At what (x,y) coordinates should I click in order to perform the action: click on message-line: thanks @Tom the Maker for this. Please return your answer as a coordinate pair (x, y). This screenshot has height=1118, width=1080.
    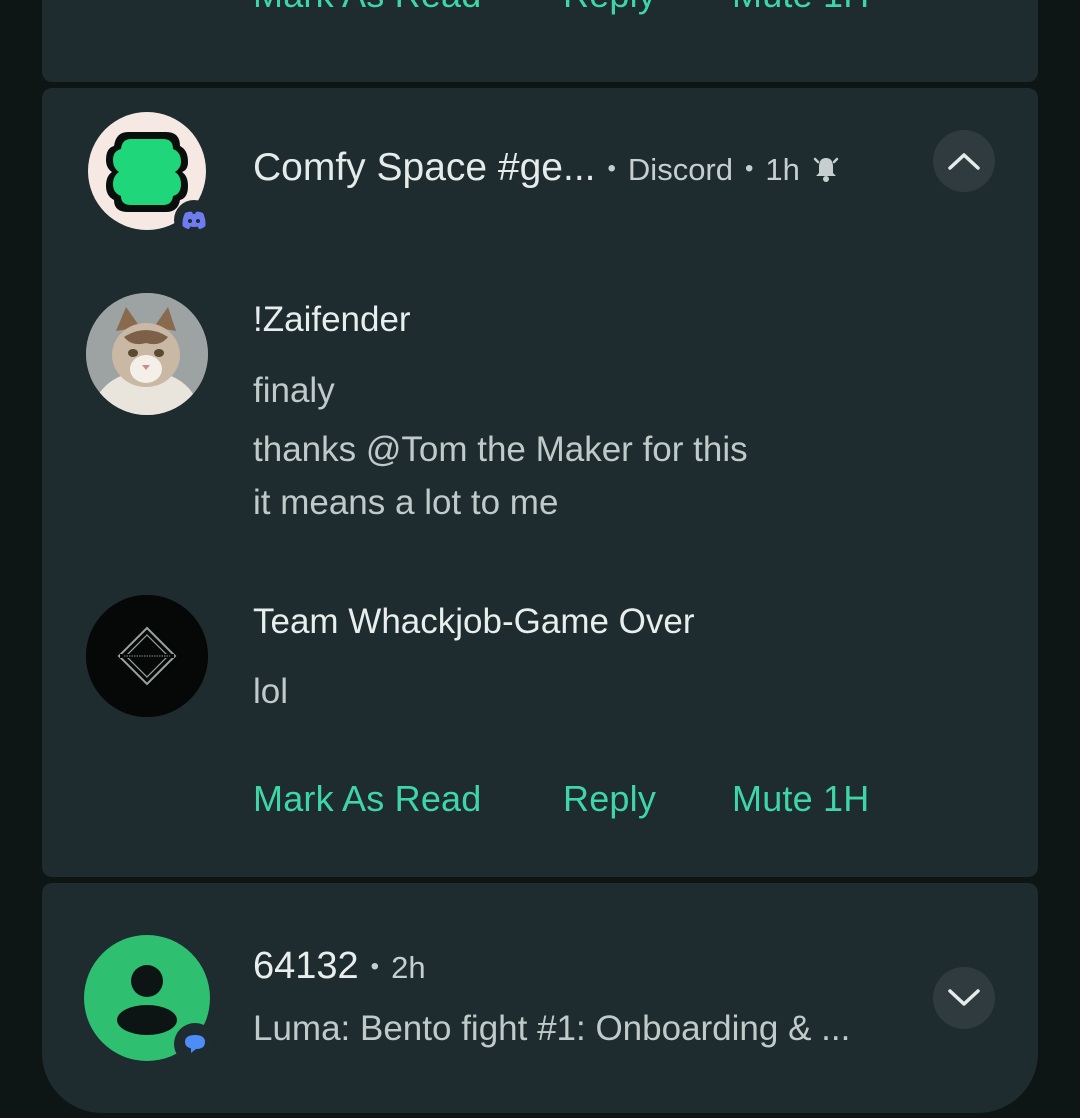
    Looking at the image, I should click on (500, 449).